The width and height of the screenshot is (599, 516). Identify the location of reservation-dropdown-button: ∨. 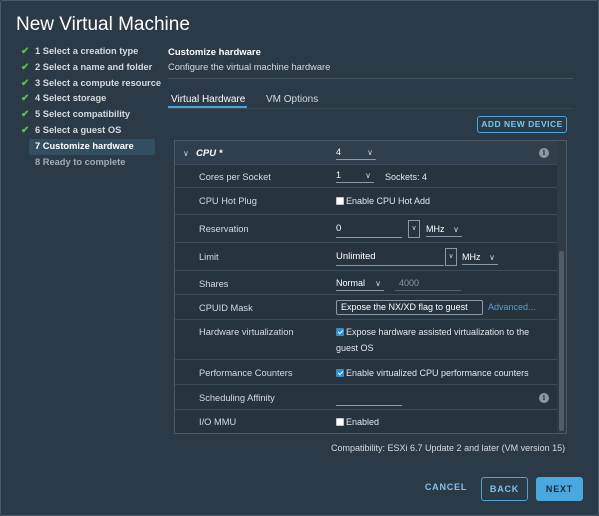
(414, 229).